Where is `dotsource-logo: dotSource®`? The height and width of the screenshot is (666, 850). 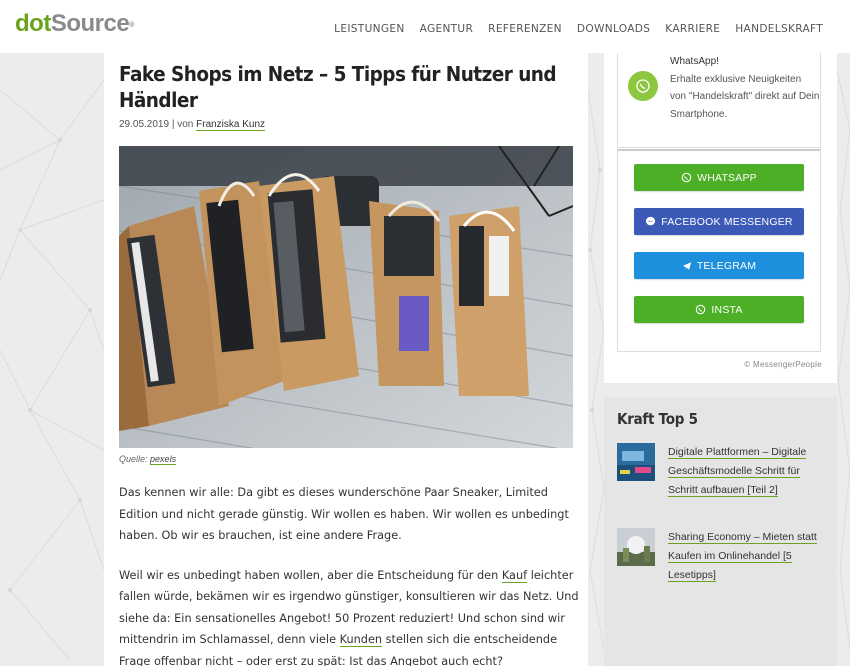
dotsource-logo: dotSource® is located at coordinates (74, 24).